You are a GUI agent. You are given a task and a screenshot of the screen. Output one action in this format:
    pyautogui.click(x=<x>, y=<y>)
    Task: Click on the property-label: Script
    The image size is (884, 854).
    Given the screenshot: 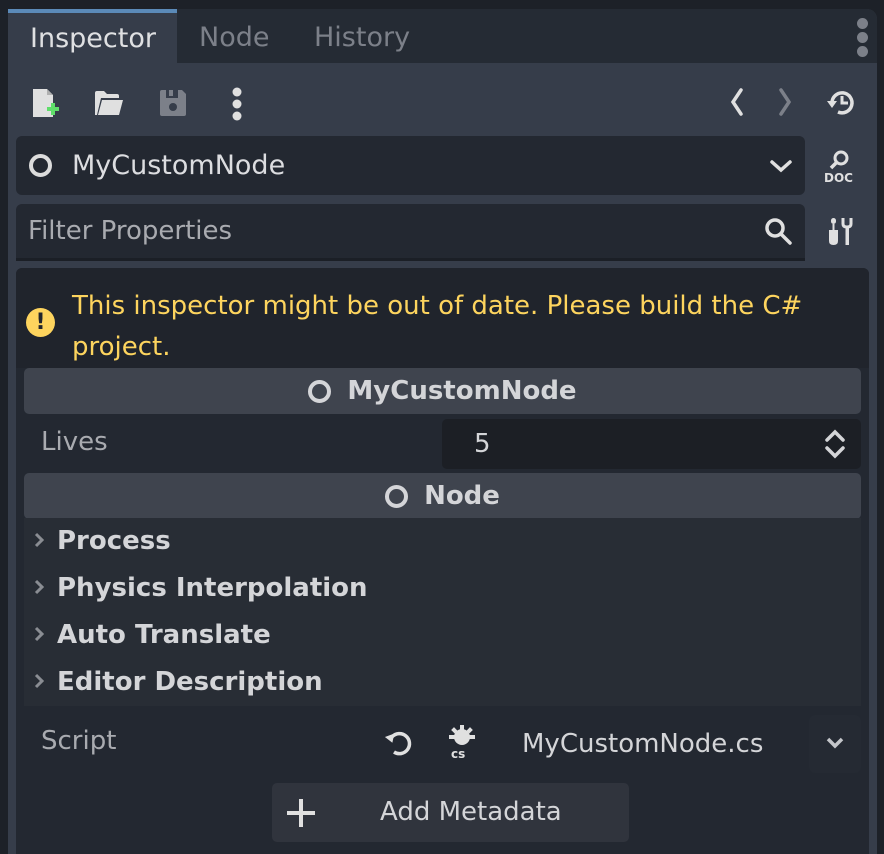 What is the action you would take?
    pyautogui.click(x=79, y=741)
    